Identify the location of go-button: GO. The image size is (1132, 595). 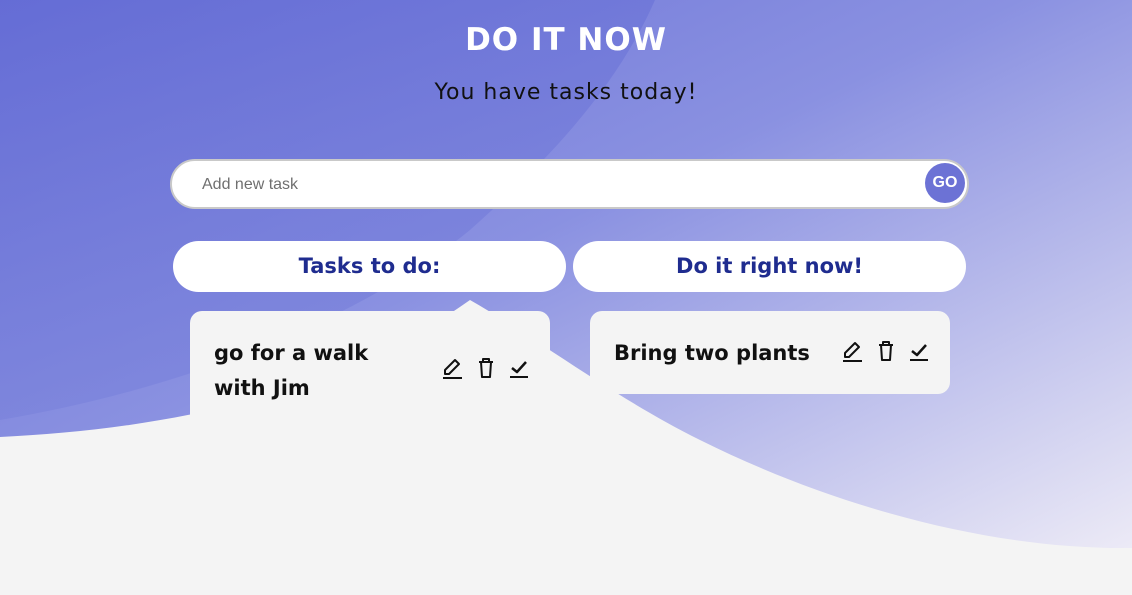
(945, 183).